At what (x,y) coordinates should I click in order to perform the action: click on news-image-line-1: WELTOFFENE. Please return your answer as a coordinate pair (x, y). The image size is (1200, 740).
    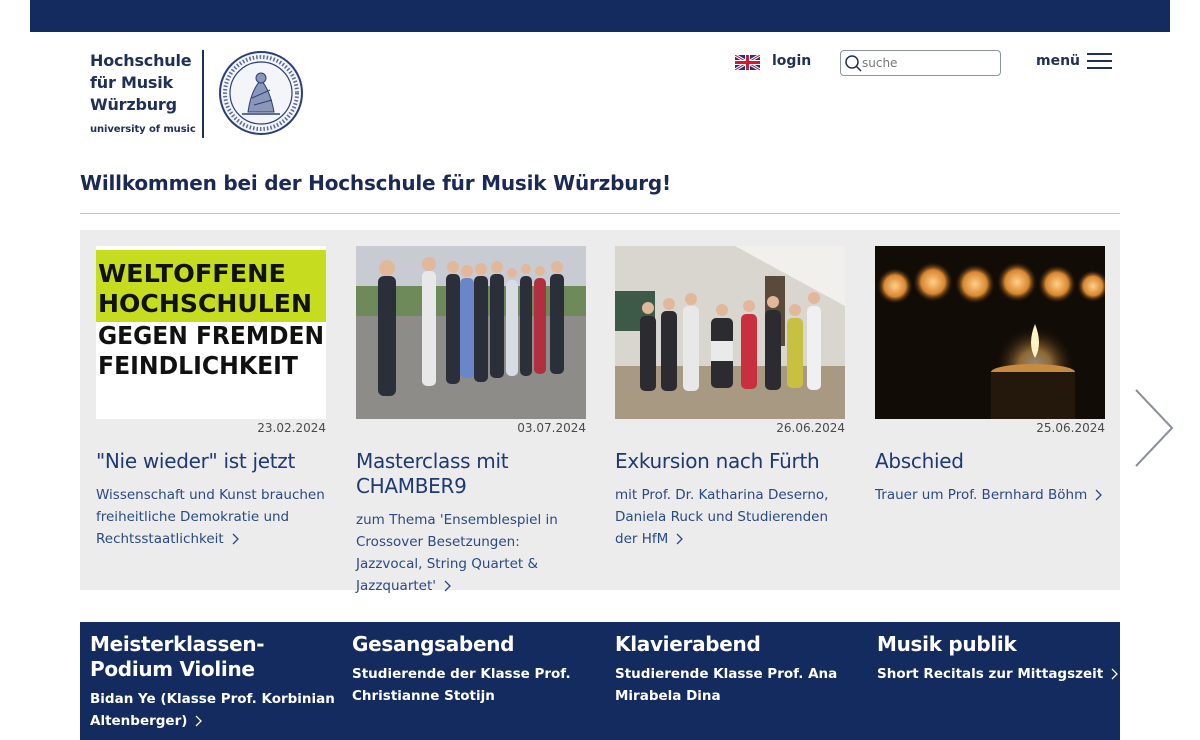
    Looking at the image, I should click on (192, 273).